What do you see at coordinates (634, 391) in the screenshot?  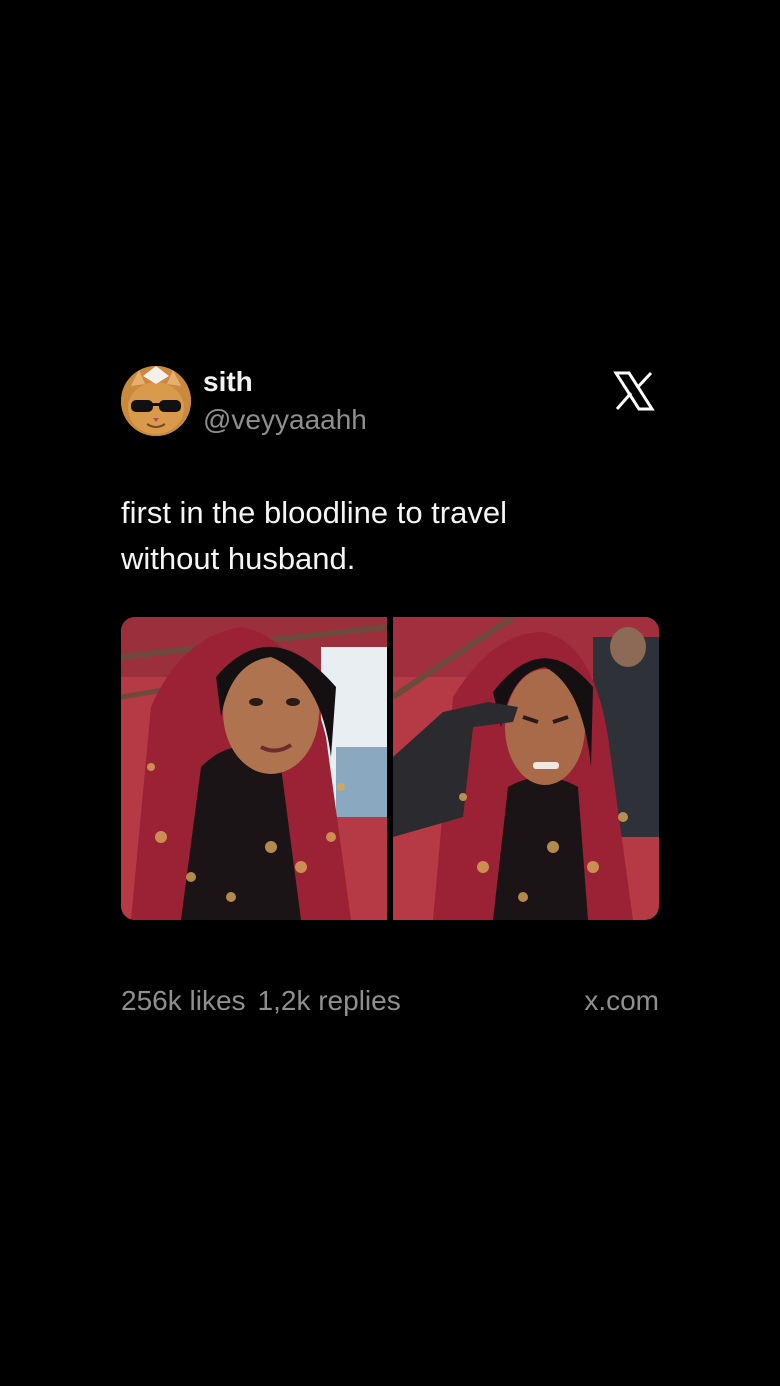 I see `x-logo-icon` at bounding box center [634, 391].